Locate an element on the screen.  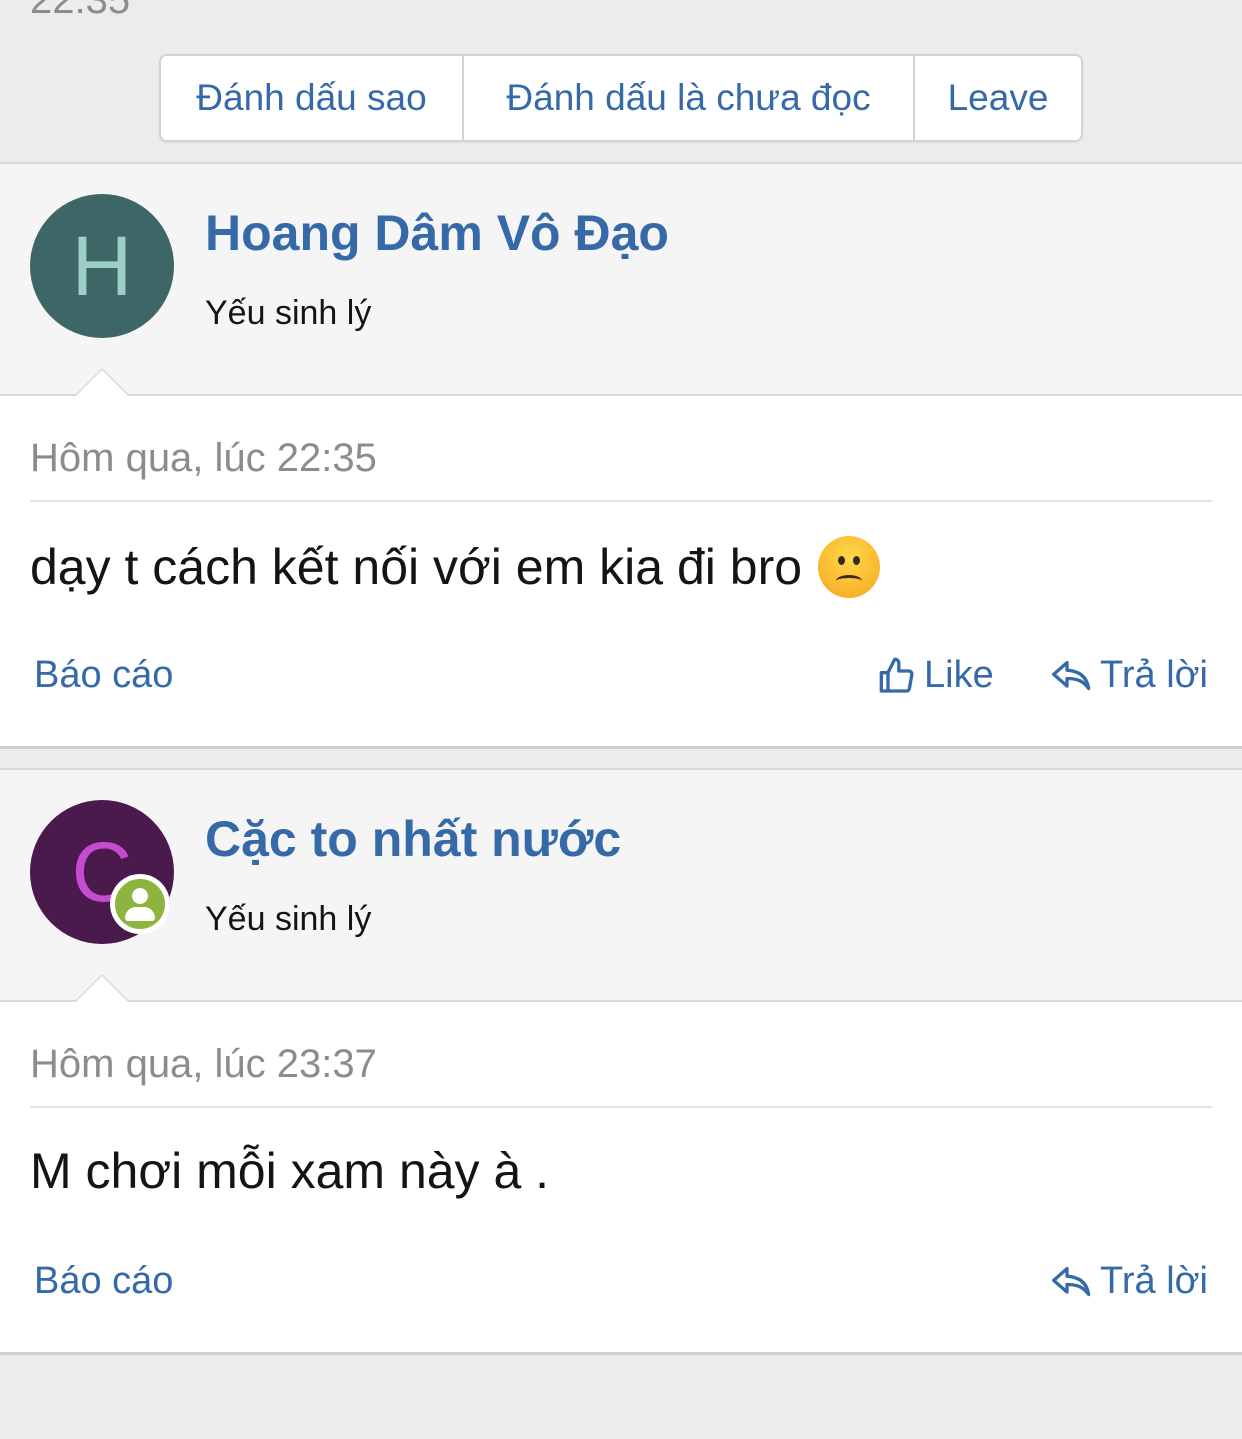
thumbs-up-icon is located at coordinates (896, 675).